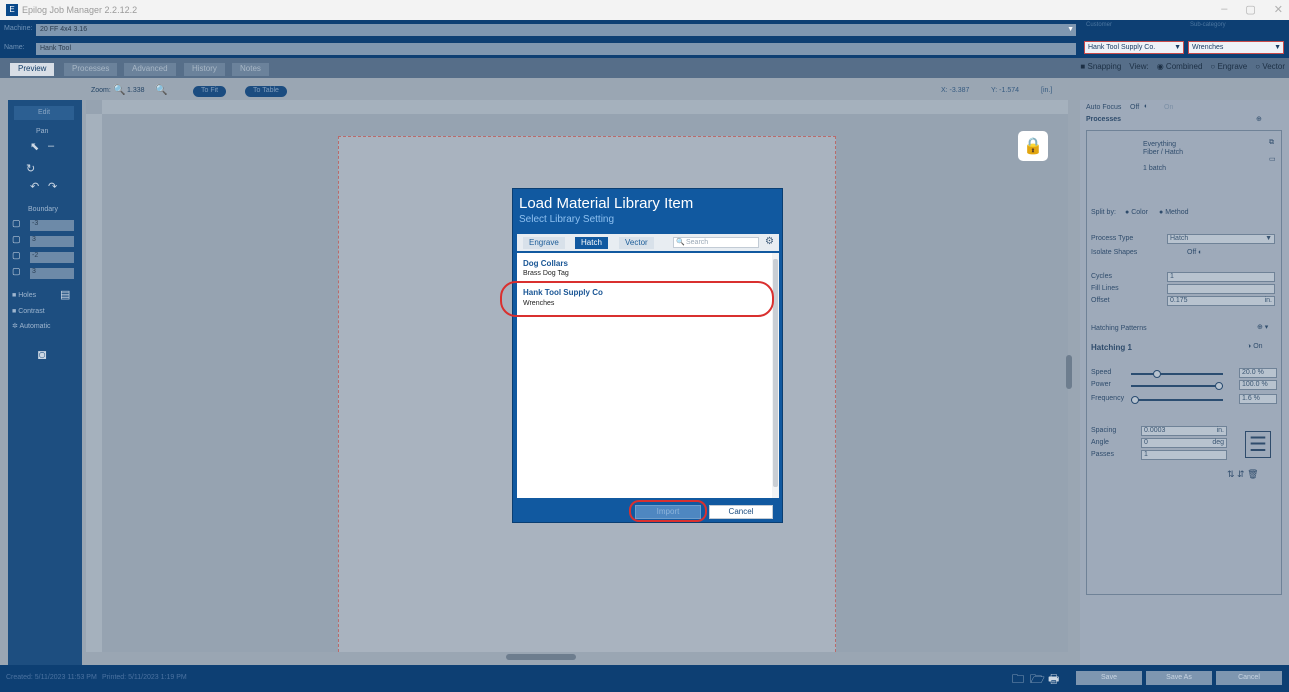 Image resolution: width=1289 pixels, height=692 pixels. What do you see at coordinates (1258, 385) in the screenshot?
I see `power-input: 100.0 %` at bounding box center [1258, 385].